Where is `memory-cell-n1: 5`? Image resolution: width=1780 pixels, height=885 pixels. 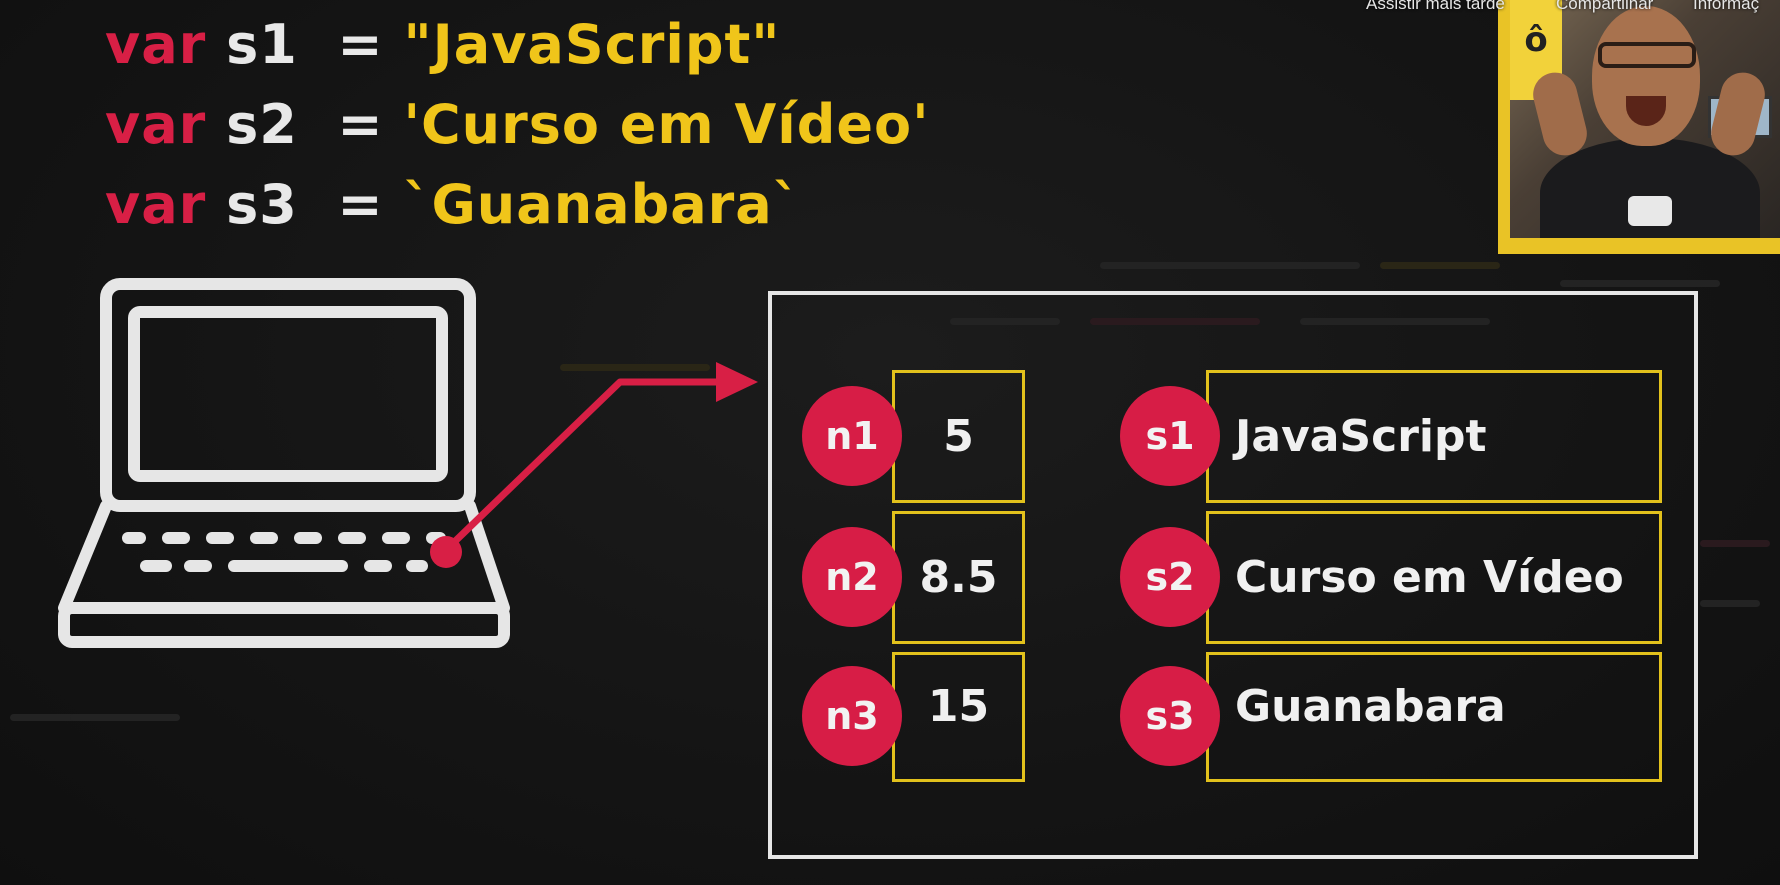 memory-cell-n1: 5 is located at coordinates (958, 436).